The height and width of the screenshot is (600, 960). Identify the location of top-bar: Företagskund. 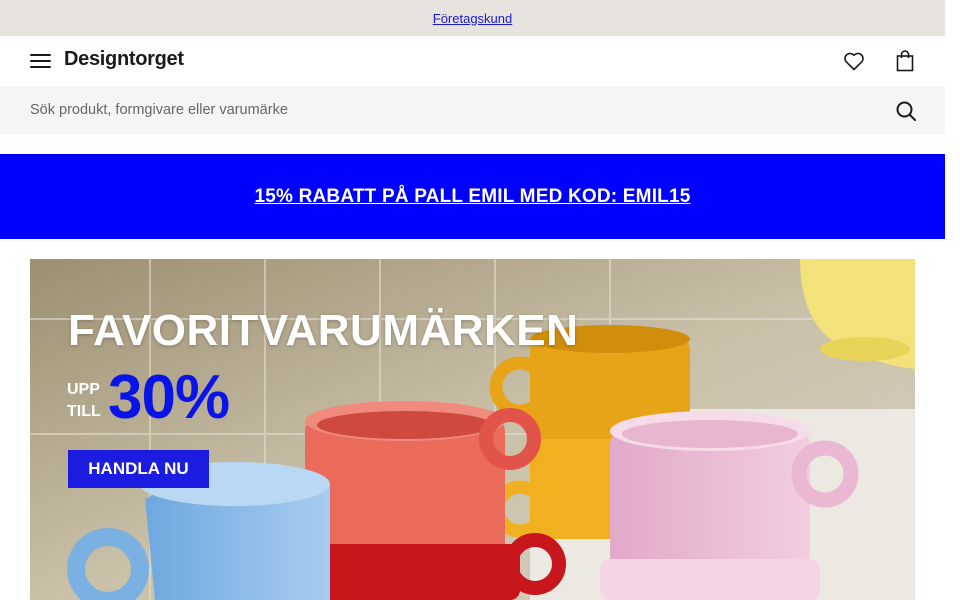
(472, 18).